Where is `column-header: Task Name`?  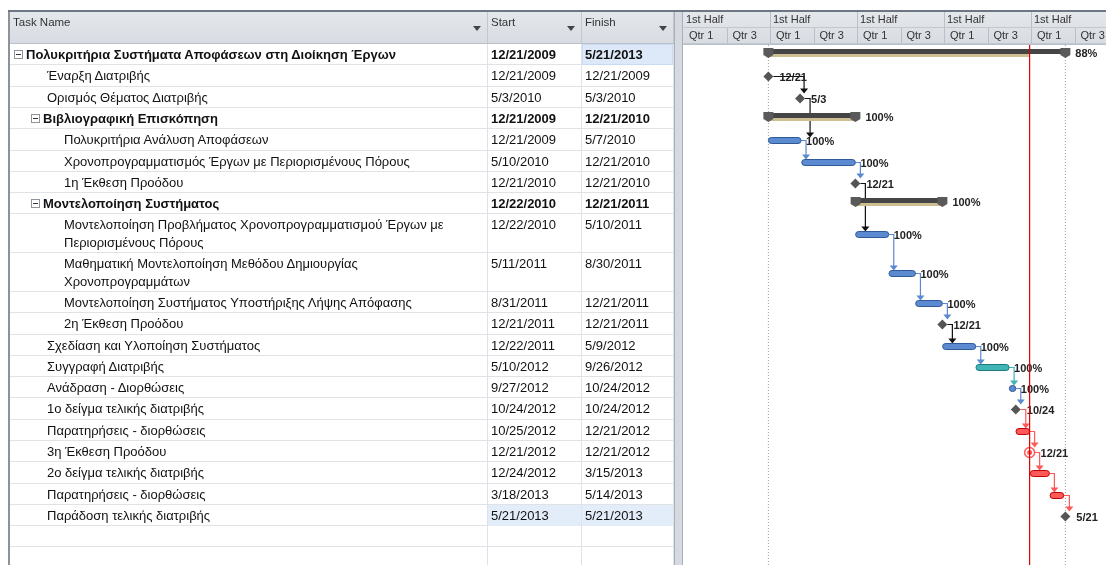 column-header: Task Name is located at coordinates (249, 27).